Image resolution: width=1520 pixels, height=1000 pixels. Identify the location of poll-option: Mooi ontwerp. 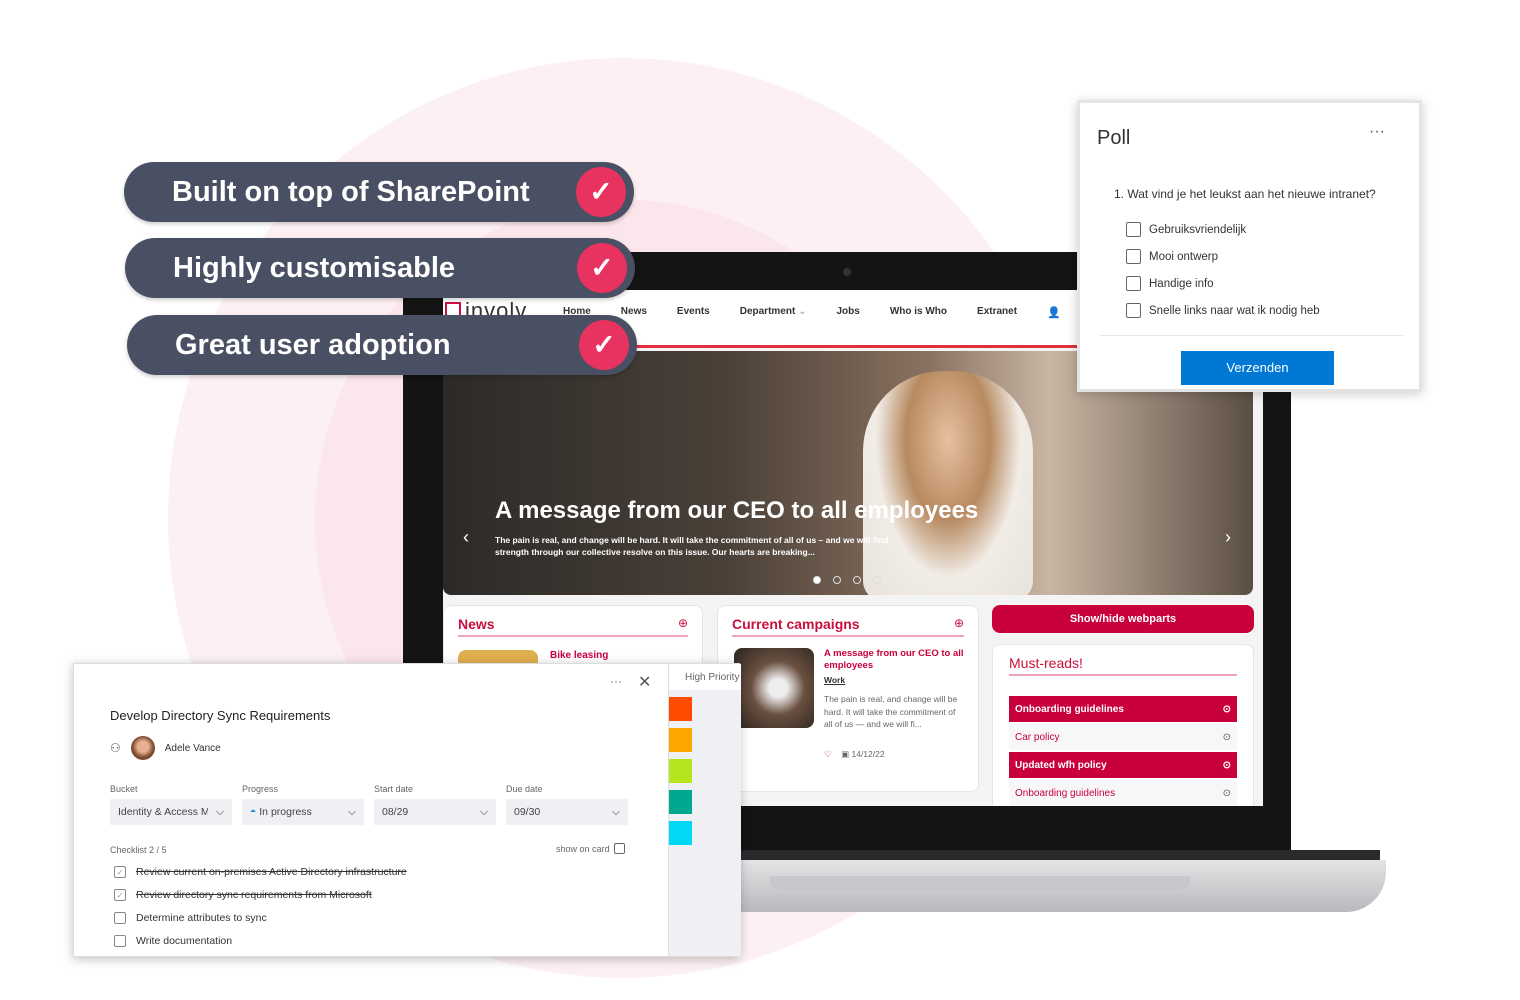
(1172, 256).